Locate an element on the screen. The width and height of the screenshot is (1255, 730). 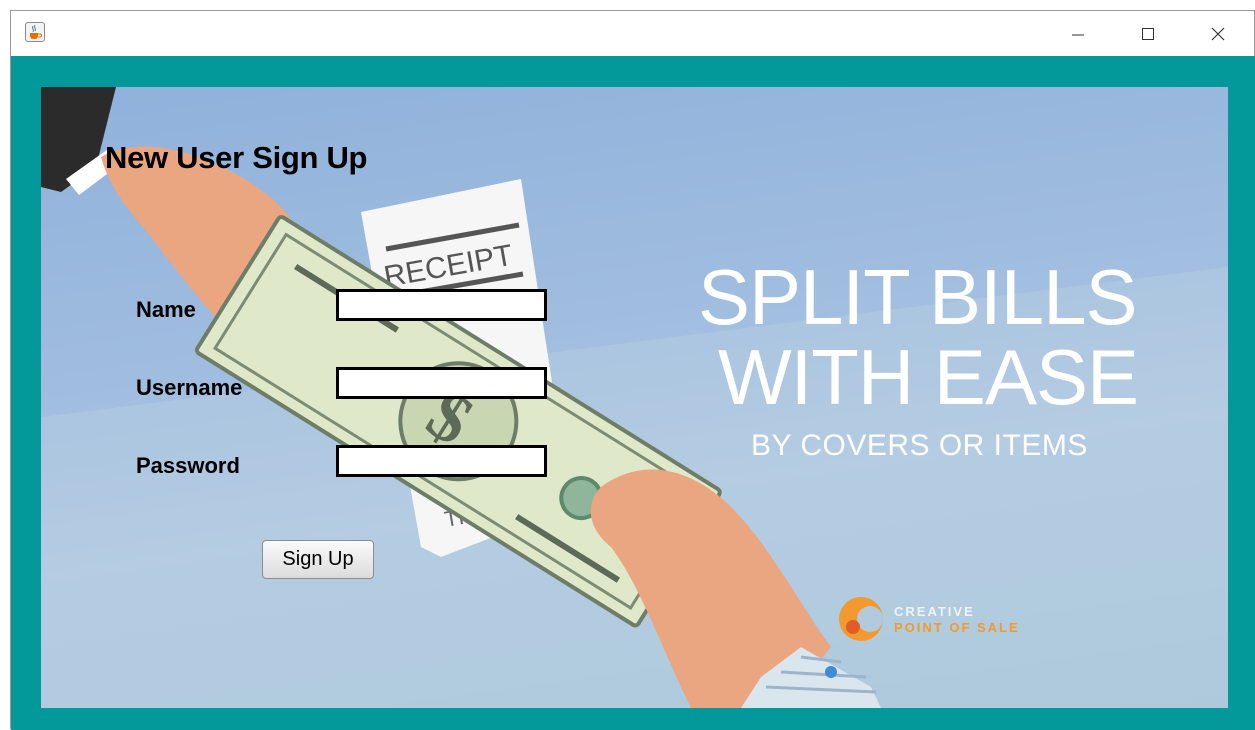
close-button is located at coordinates (1218, 33).